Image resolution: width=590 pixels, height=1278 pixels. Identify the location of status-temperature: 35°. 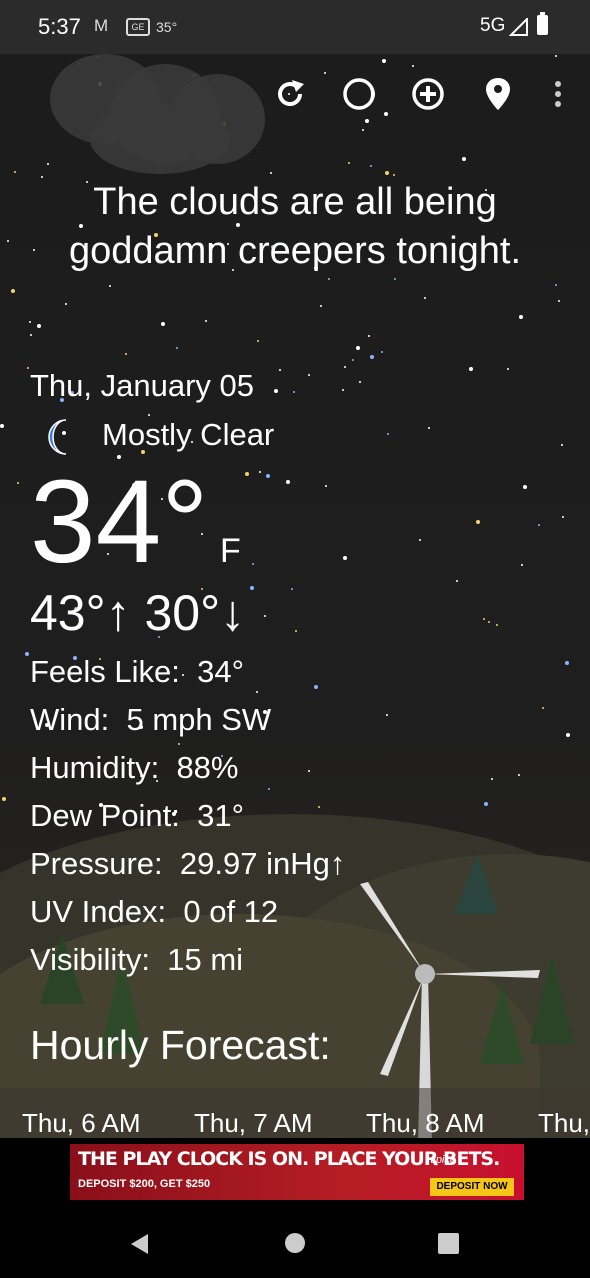
(167, 27).